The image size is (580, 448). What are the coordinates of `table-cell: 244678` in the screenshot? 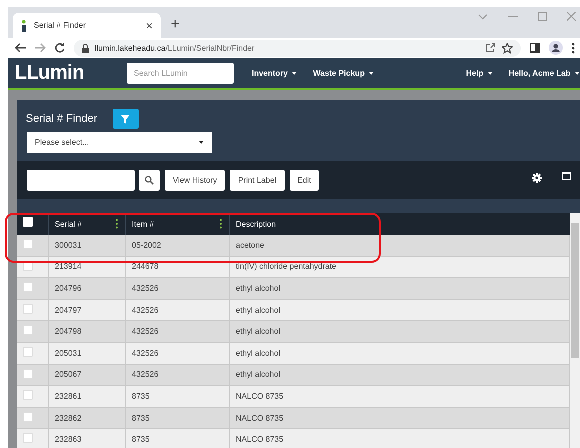 It's located at (145, 267).